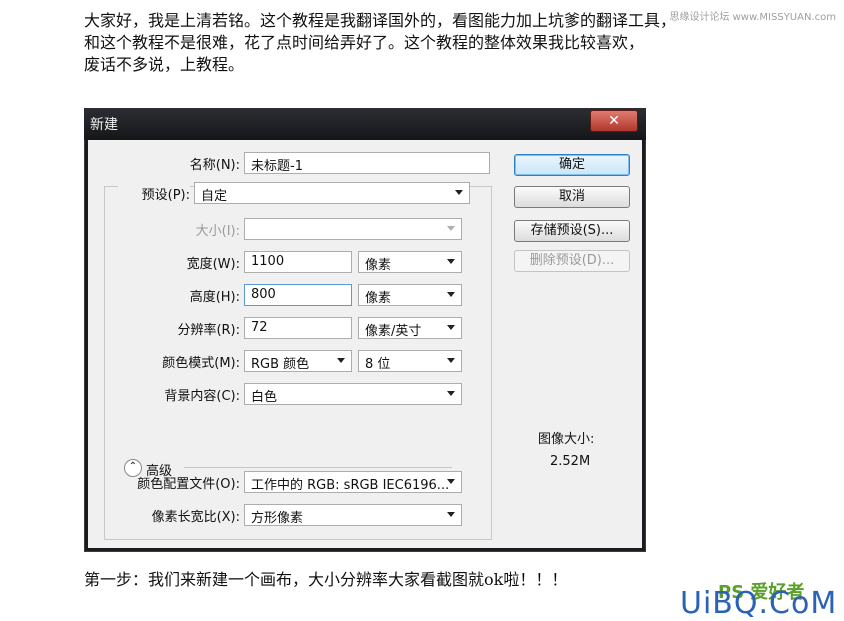  What do you see at coordinates (378, 265) in the screenshot?
I see `width-unit-value: 像素` at bounding box center [378, 265].